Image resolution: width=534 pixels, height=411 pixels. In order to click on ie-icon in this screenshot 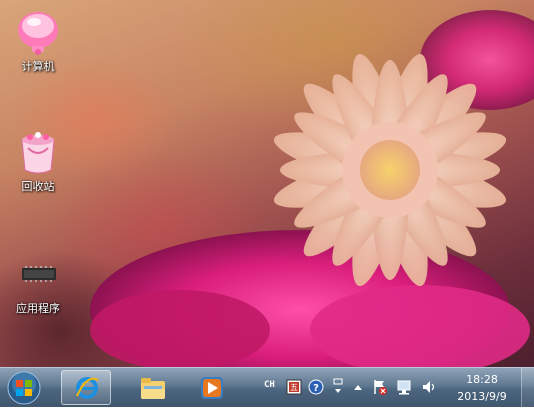, I will do `click(87, 388)`.